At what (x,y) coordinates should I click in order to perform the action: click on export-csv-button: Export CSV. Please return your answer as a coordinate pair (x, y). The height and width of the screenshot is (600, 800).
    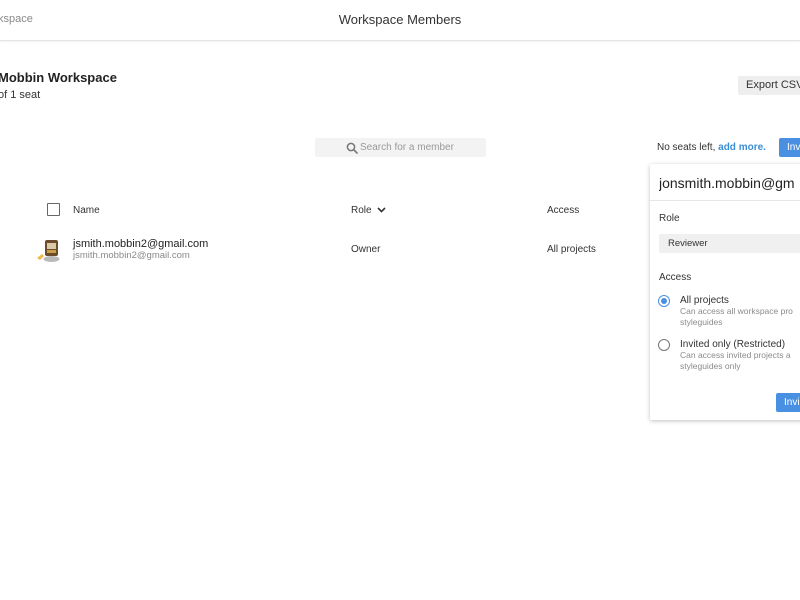
    Looking at the image, I should click on (769, 85).